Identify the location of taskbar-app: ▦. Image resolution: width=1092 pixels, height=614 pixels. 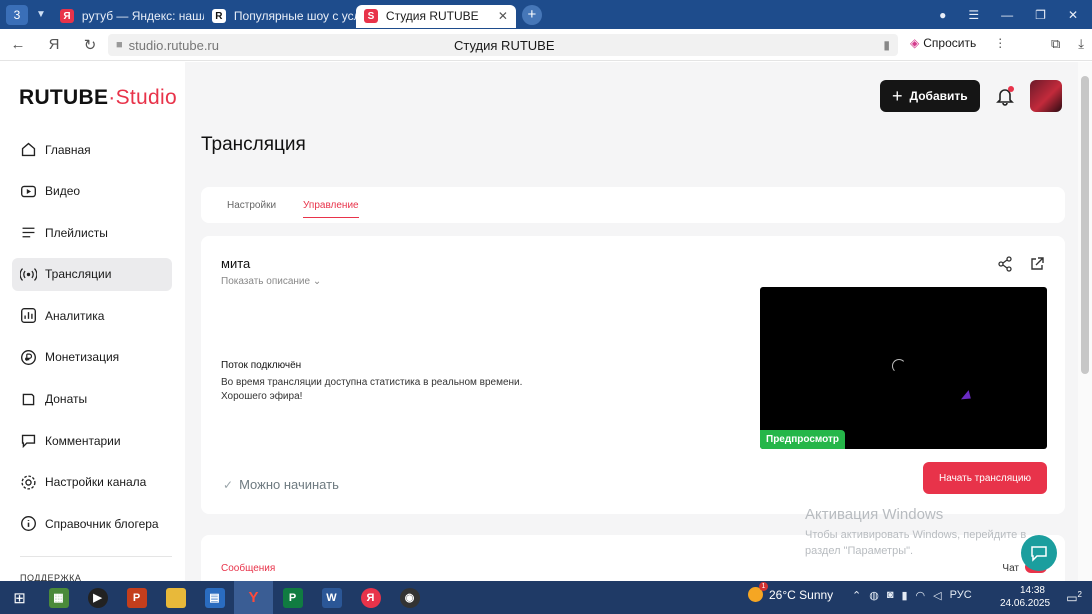
(58, 597).